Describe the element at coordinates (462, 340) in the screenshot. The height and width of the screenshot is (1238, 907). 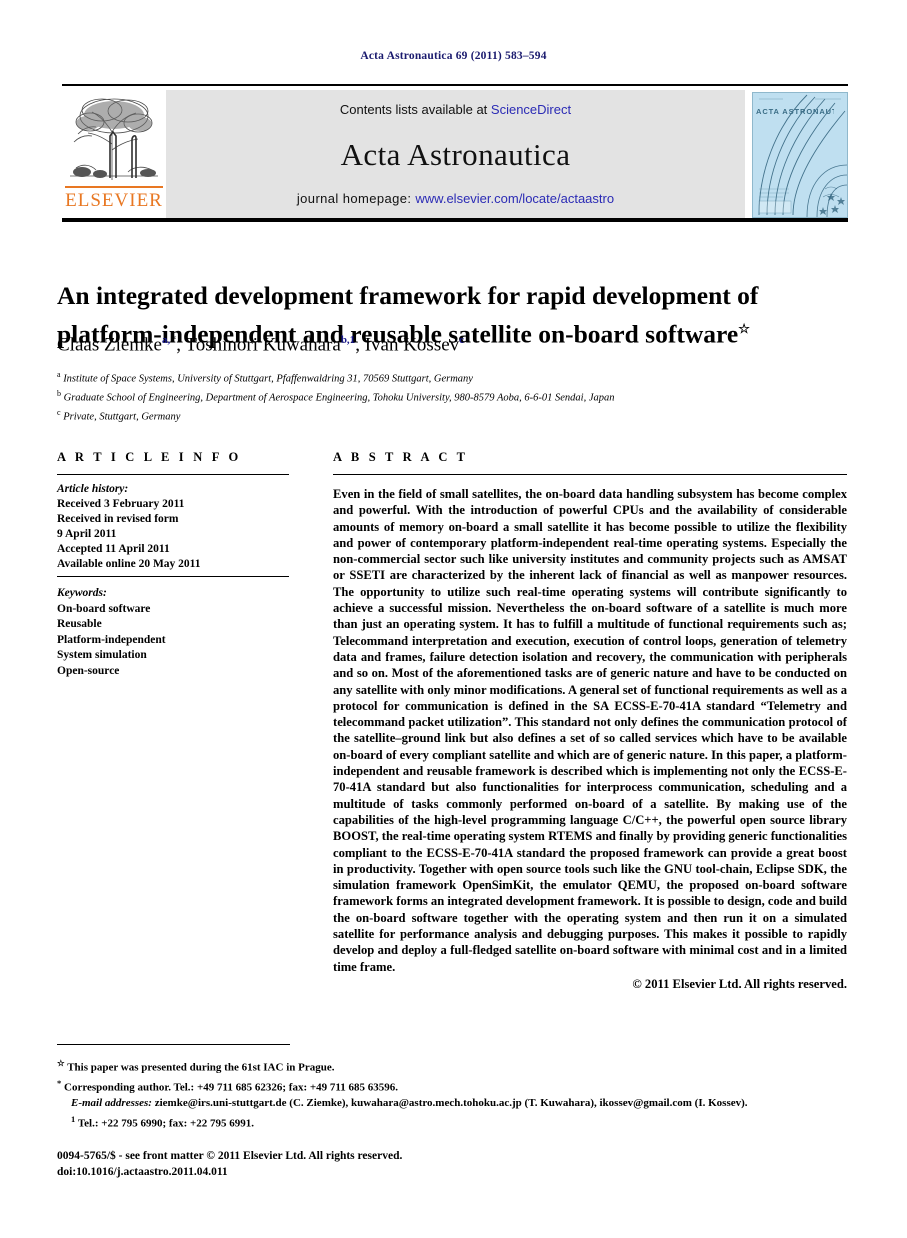
I see `author-affiliation-marker: c` at that location.